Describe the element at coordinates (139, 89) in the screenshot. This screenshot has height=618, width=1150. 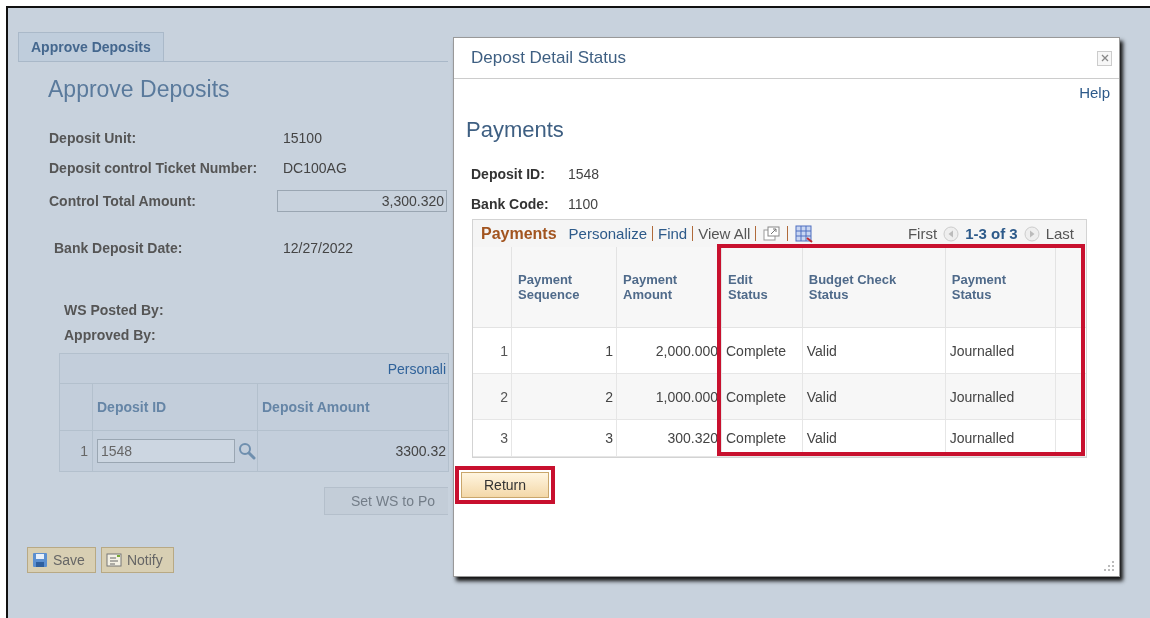
I see `page-title: Approve Deposits` at that location.